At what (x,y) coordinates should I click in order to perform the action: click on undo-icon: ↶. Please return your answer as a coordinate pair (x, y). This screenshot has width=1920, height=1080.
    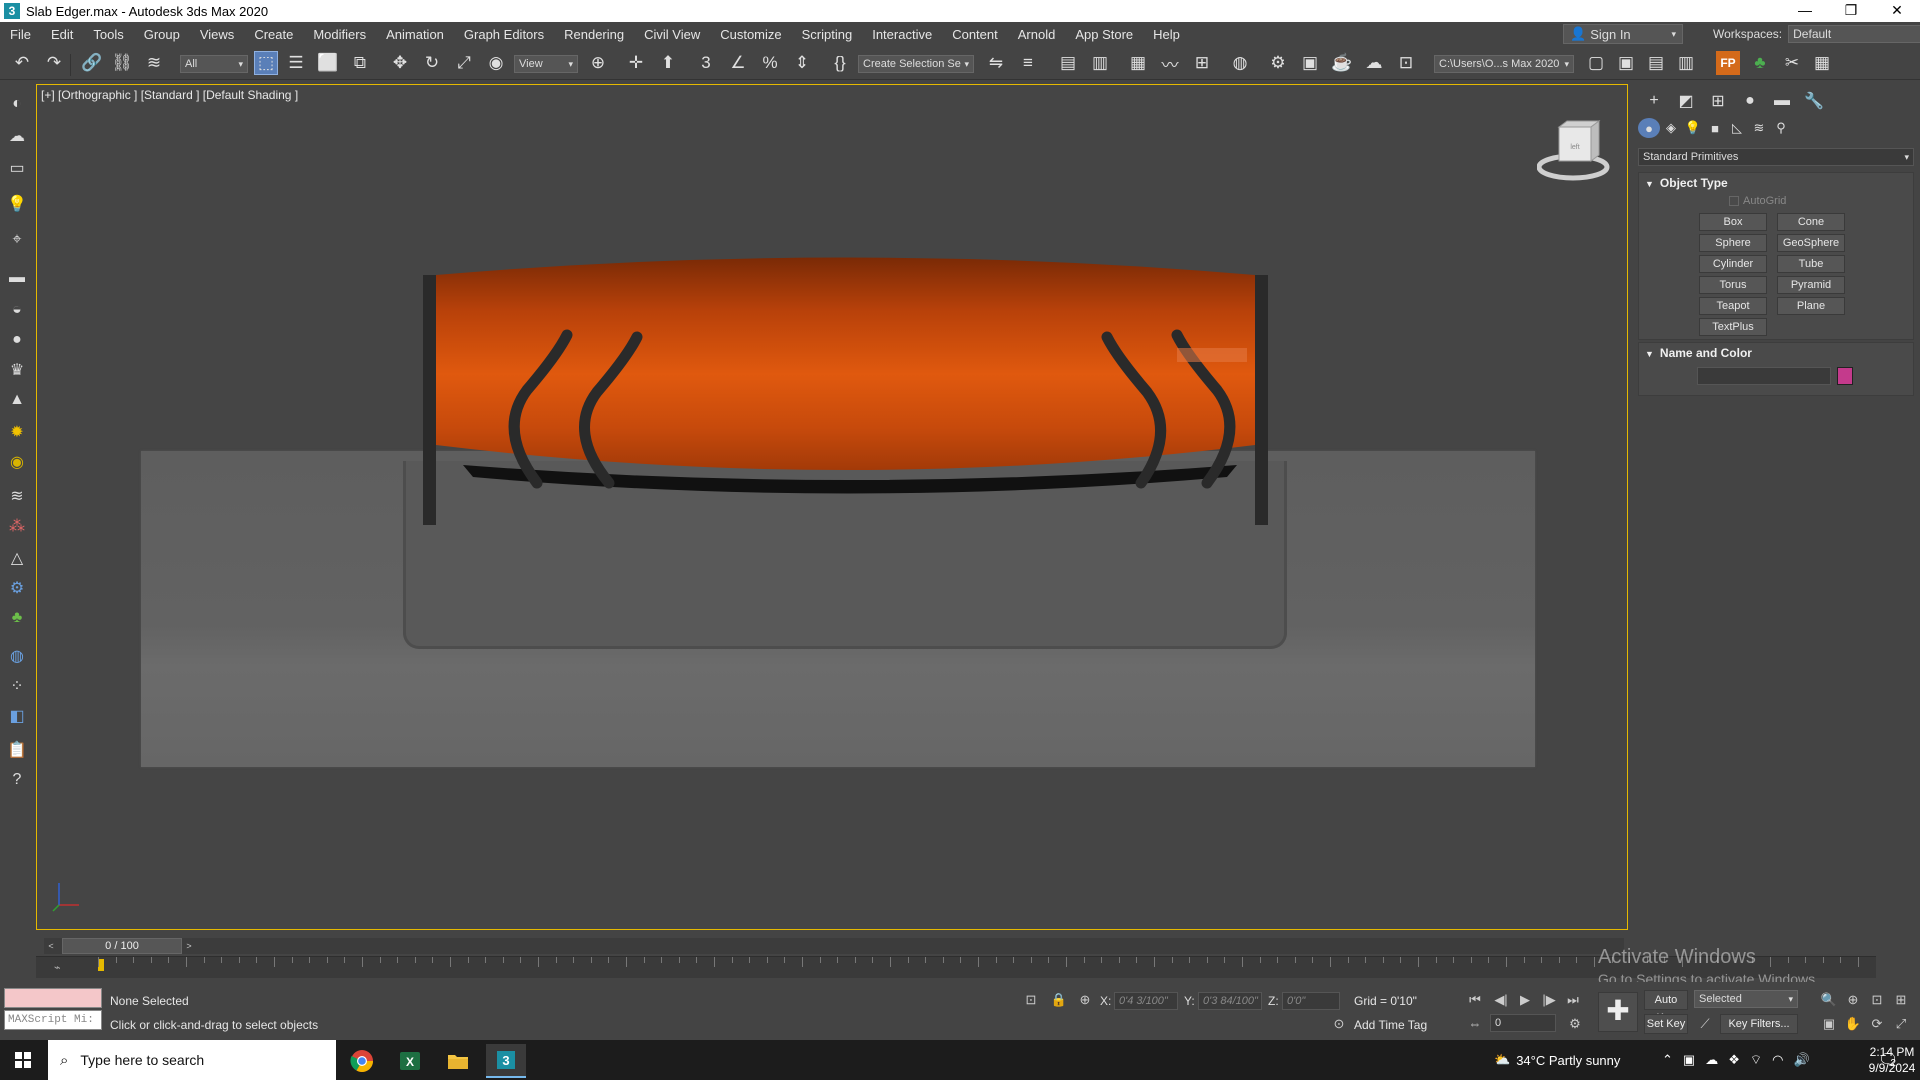
    Looking at the image, I should click on (22, 63).